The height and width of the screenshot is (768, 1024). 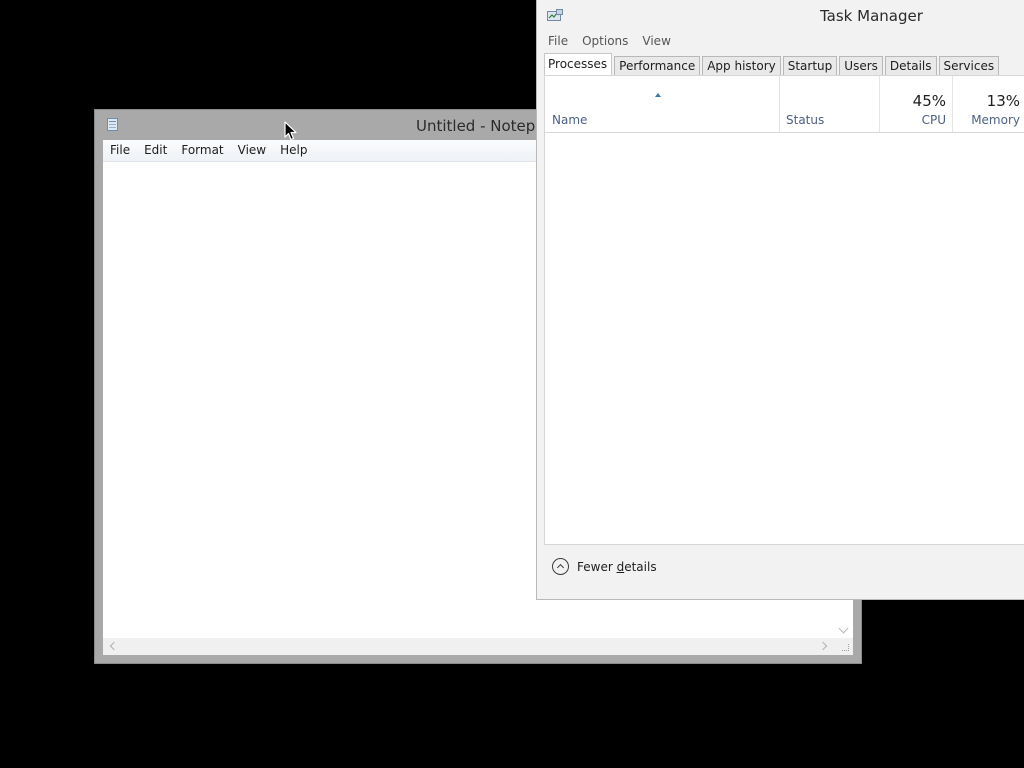 What do you see at coordinates (114, 646) in the screenshot?
I see `scroll-left-arrow-icon` at bounding box center [114, 646].